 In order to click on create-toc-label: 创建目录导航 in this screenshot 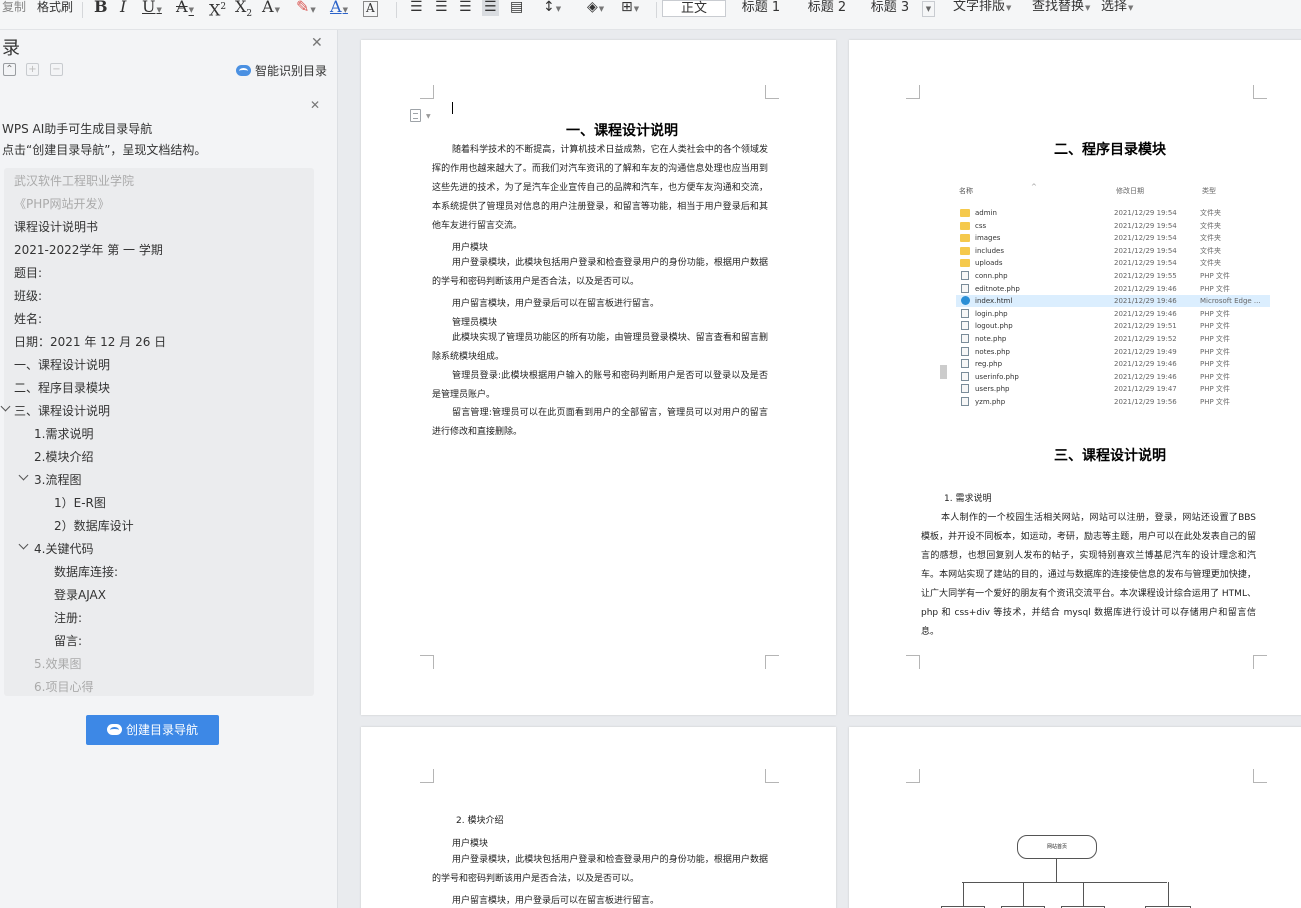, I will do `click(161, 730)`.